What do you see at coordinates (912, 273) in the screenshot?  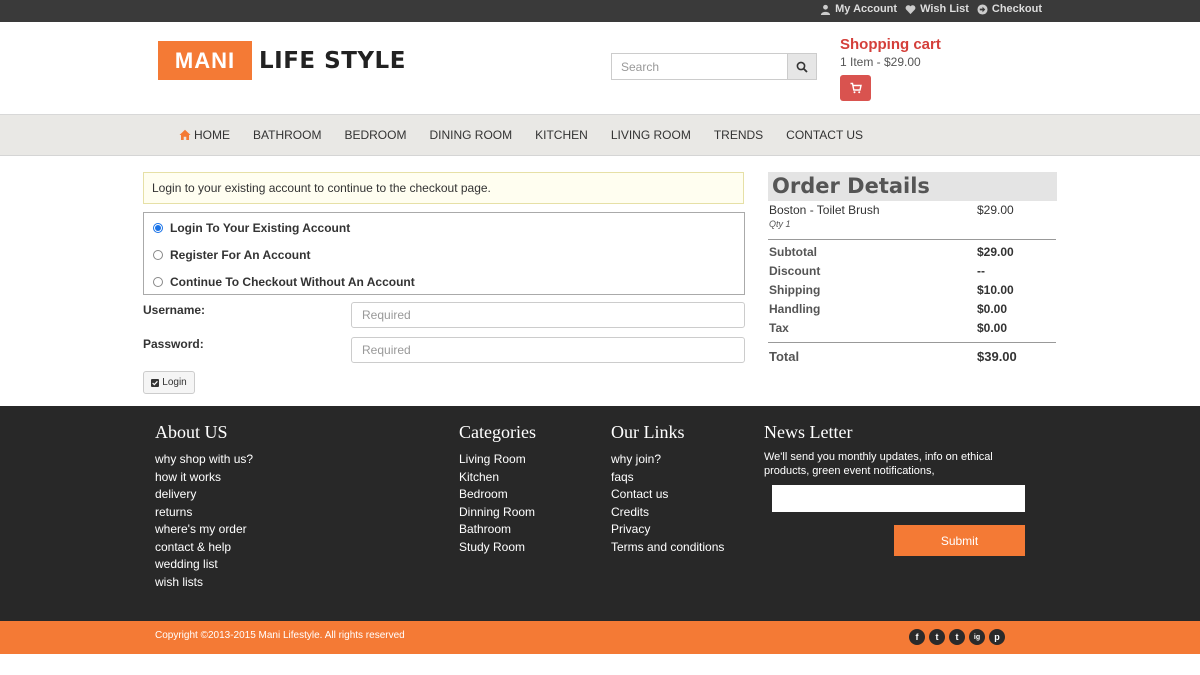 I see `summary-discount: Discount --` at bounding box center [912, 273].